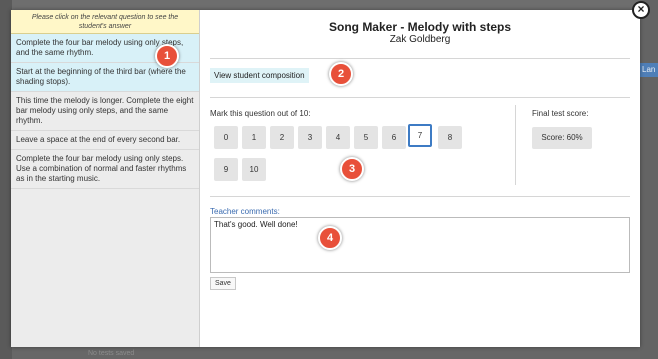 This screenshot has width=658, height=359. I want to click on mark-button-9: 9, so click(226, 169).